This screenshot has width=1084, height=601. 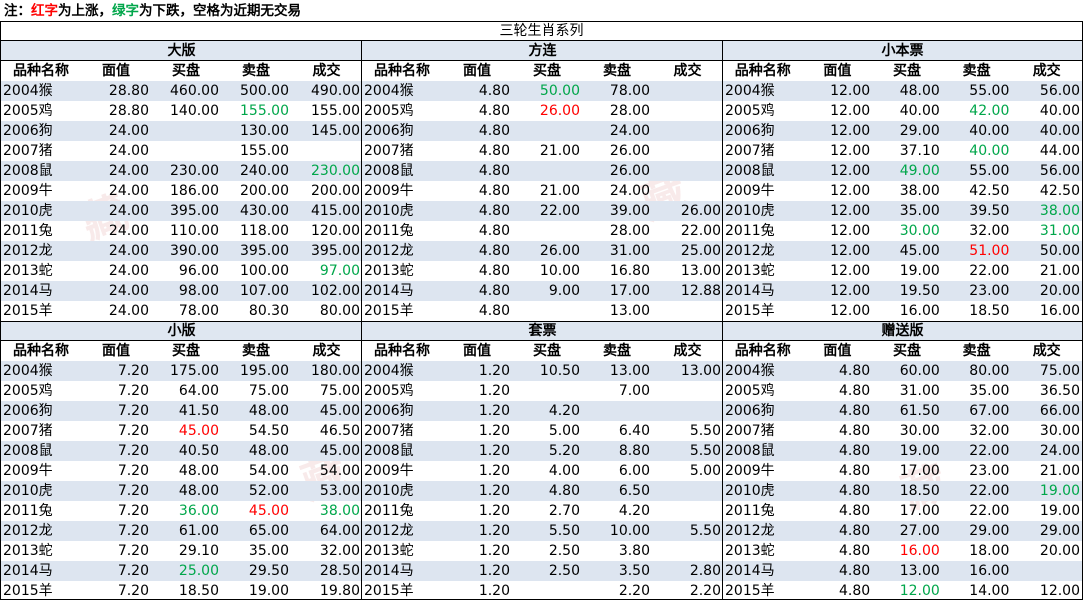 I want to click on cell-buy: 19.50, so click(x=919, y=291).